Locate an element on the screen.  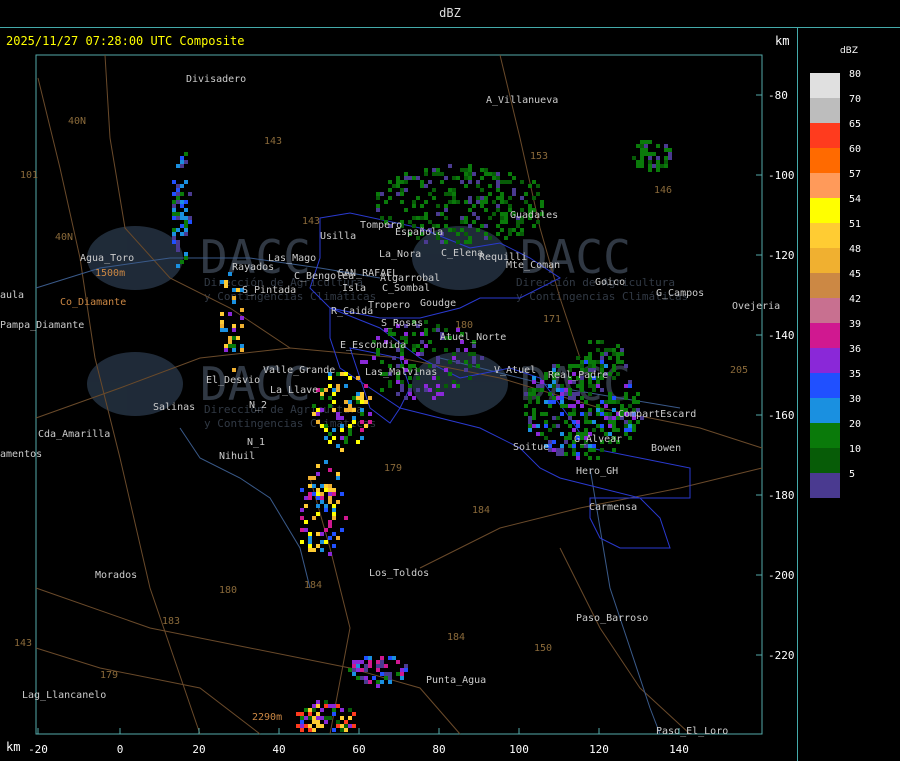
place-label: Agua_Toro is located at coordinates (107, 258).